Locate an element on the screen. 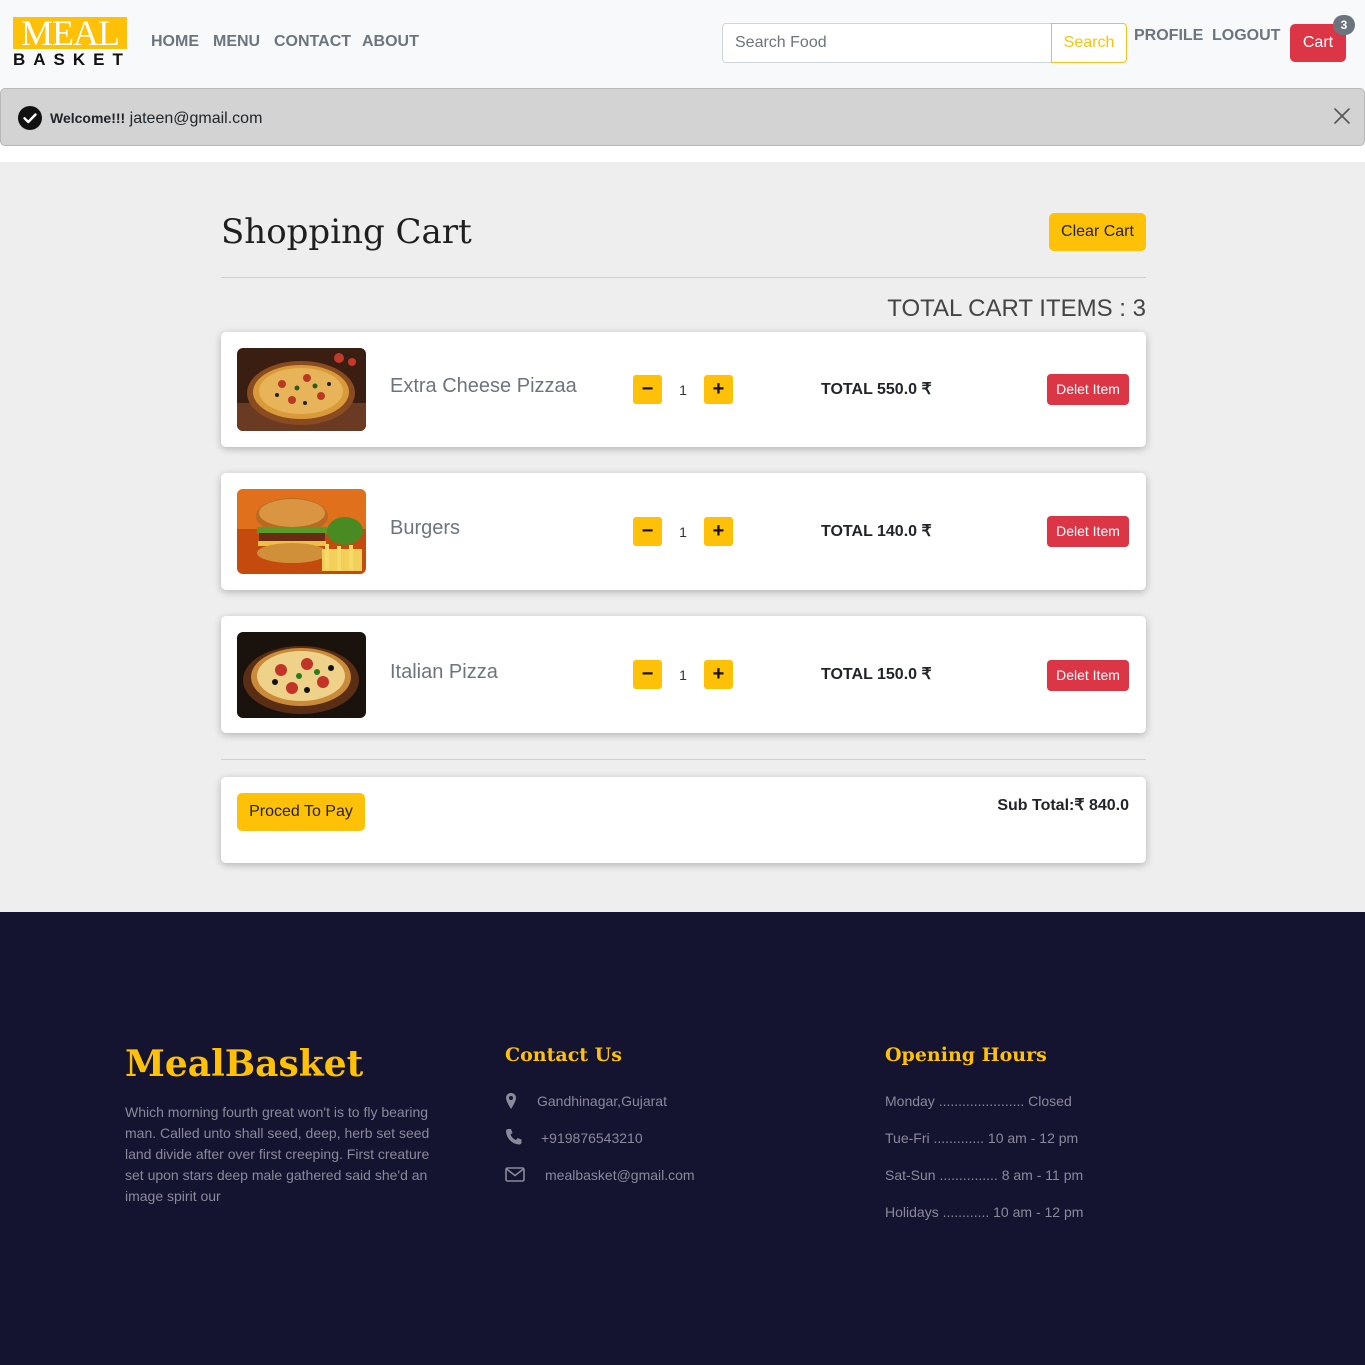 Image resolution: width=1365 pixels, height=1365 pixels. hours-row: Tue-Fri ............. 10 am - 12 pm is located at coordinates (982, 1138).